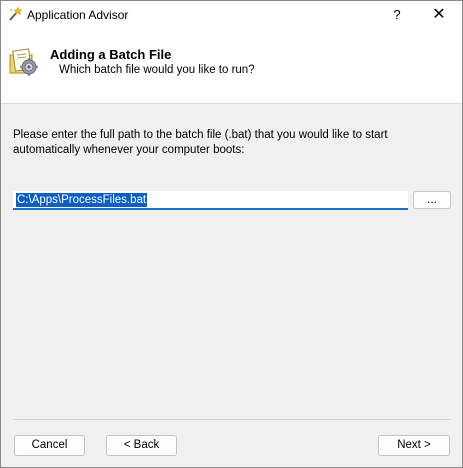  What do you see at coordinates (24, 62) in the screenshot?
I see `batch-file-gear-icon` at bounding box center [24, 62].